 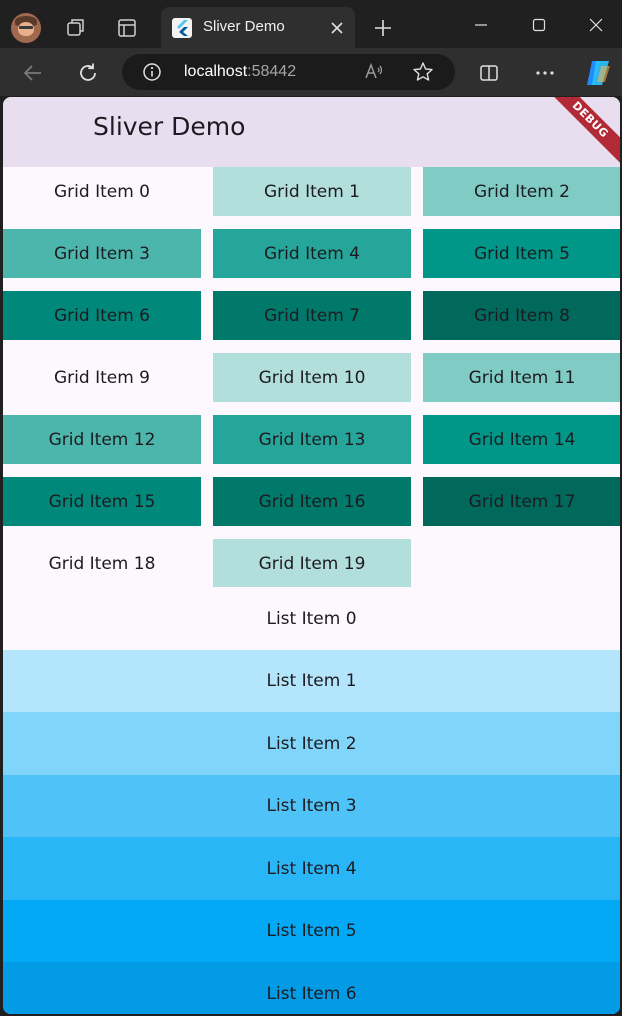 I want to click on grid-item: Grid Item 10, so click(x=312, y=377).